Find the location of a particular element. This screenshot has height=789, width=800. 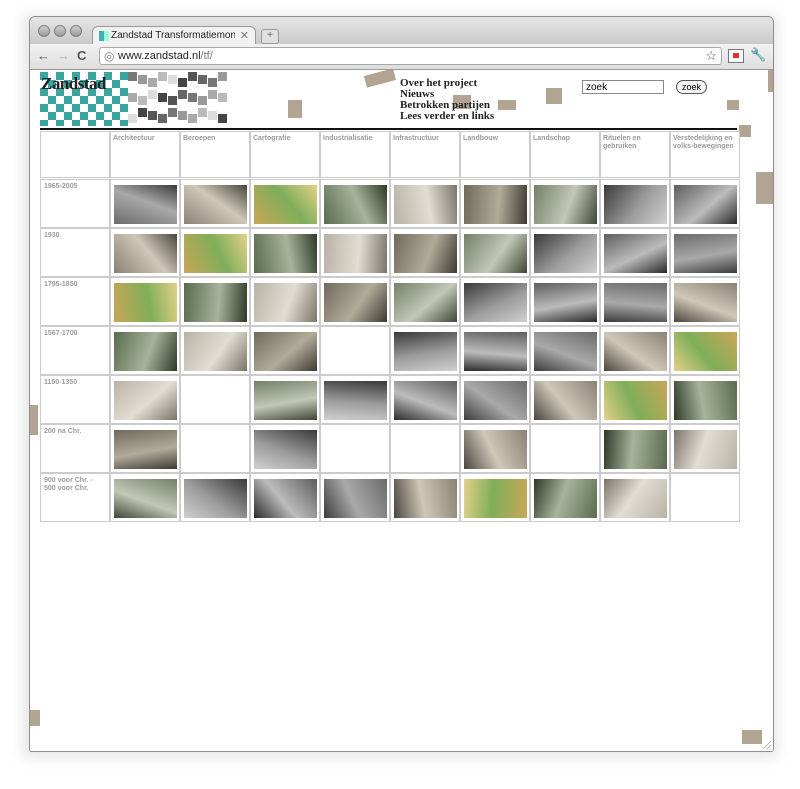

search-input is located at coordinates (623, 87).